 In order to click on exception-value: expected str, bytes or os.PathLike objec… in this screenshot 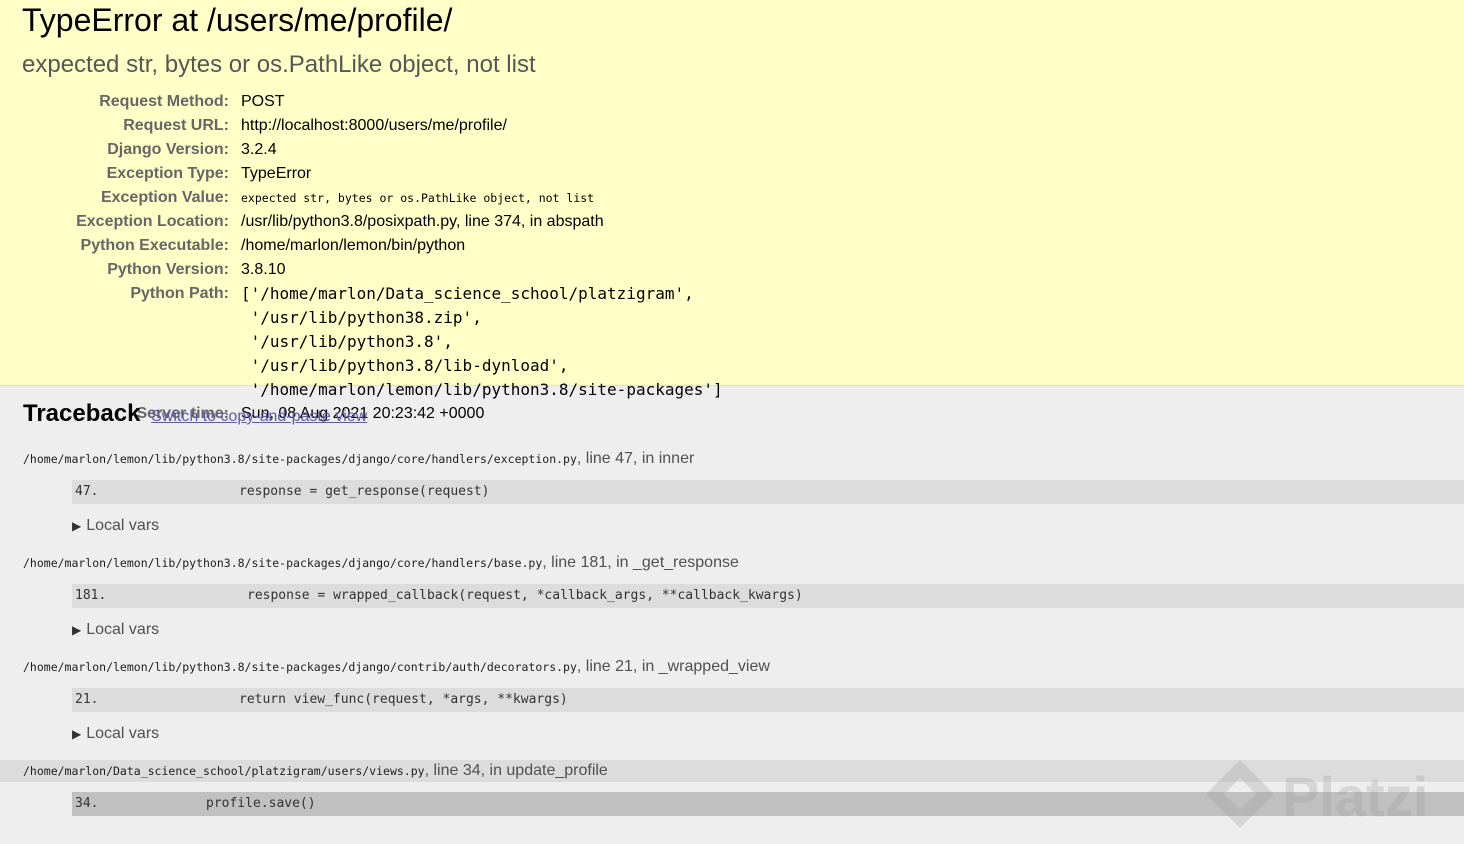, I will do `click(418, 198)`.